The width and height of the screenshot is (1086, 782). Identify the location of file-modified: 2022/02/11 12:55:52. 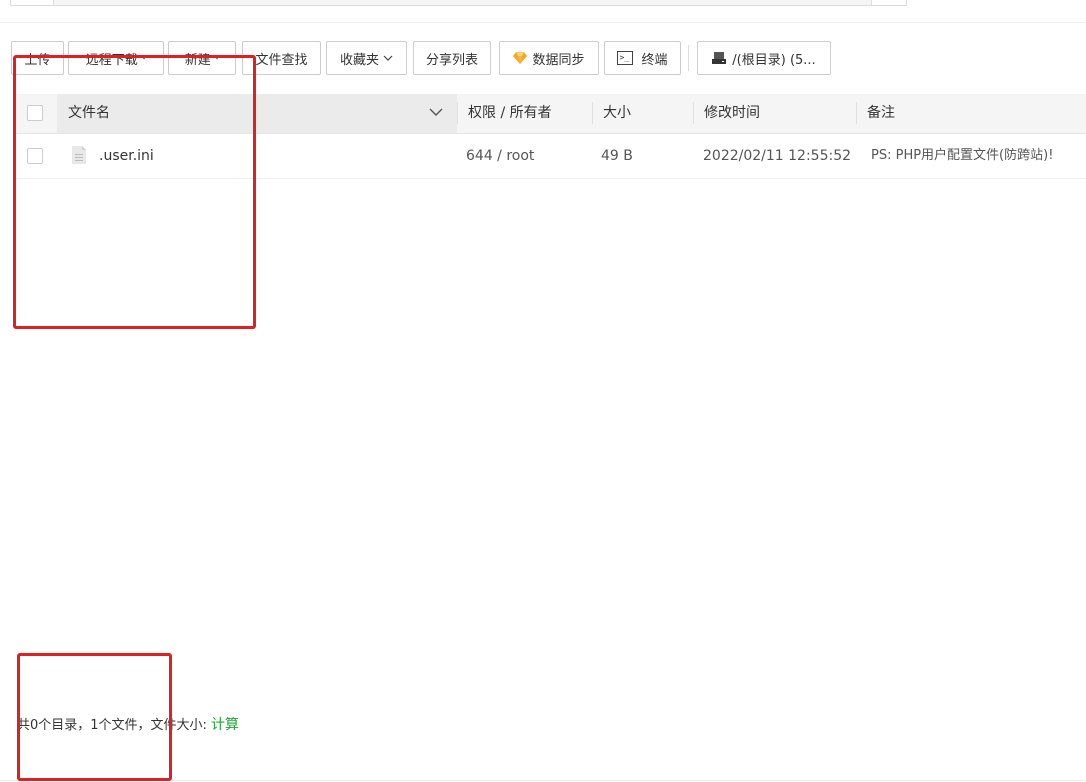
(777, 156).